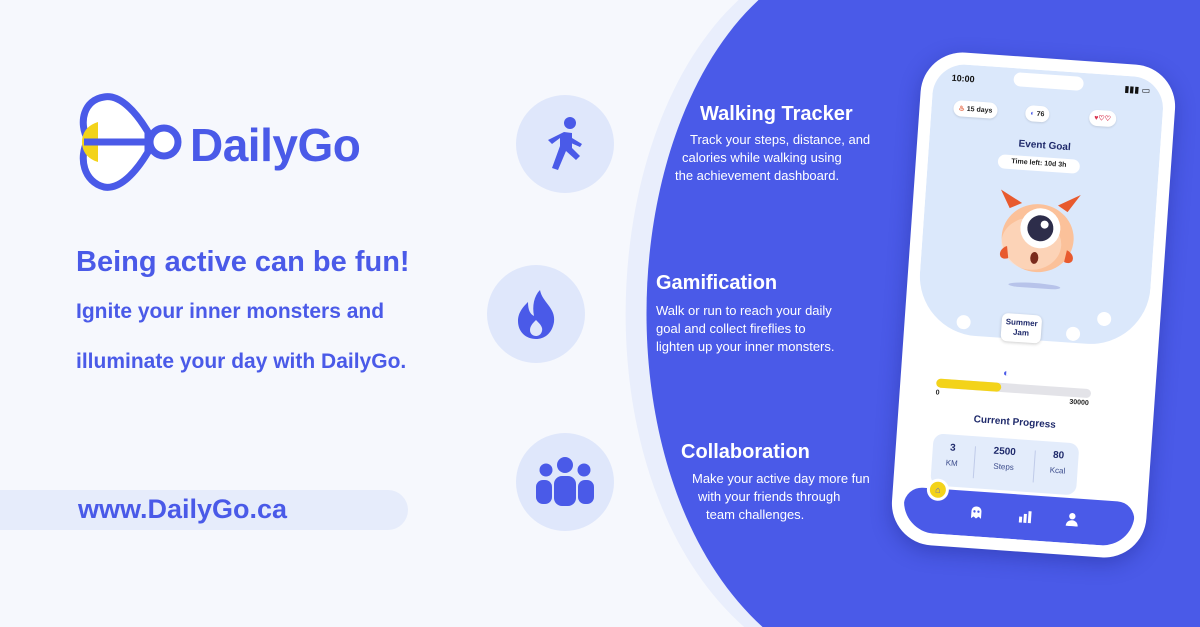 The image size is (1200, 627). I want to click on season-line-1: Summer, so click(1022, 323).